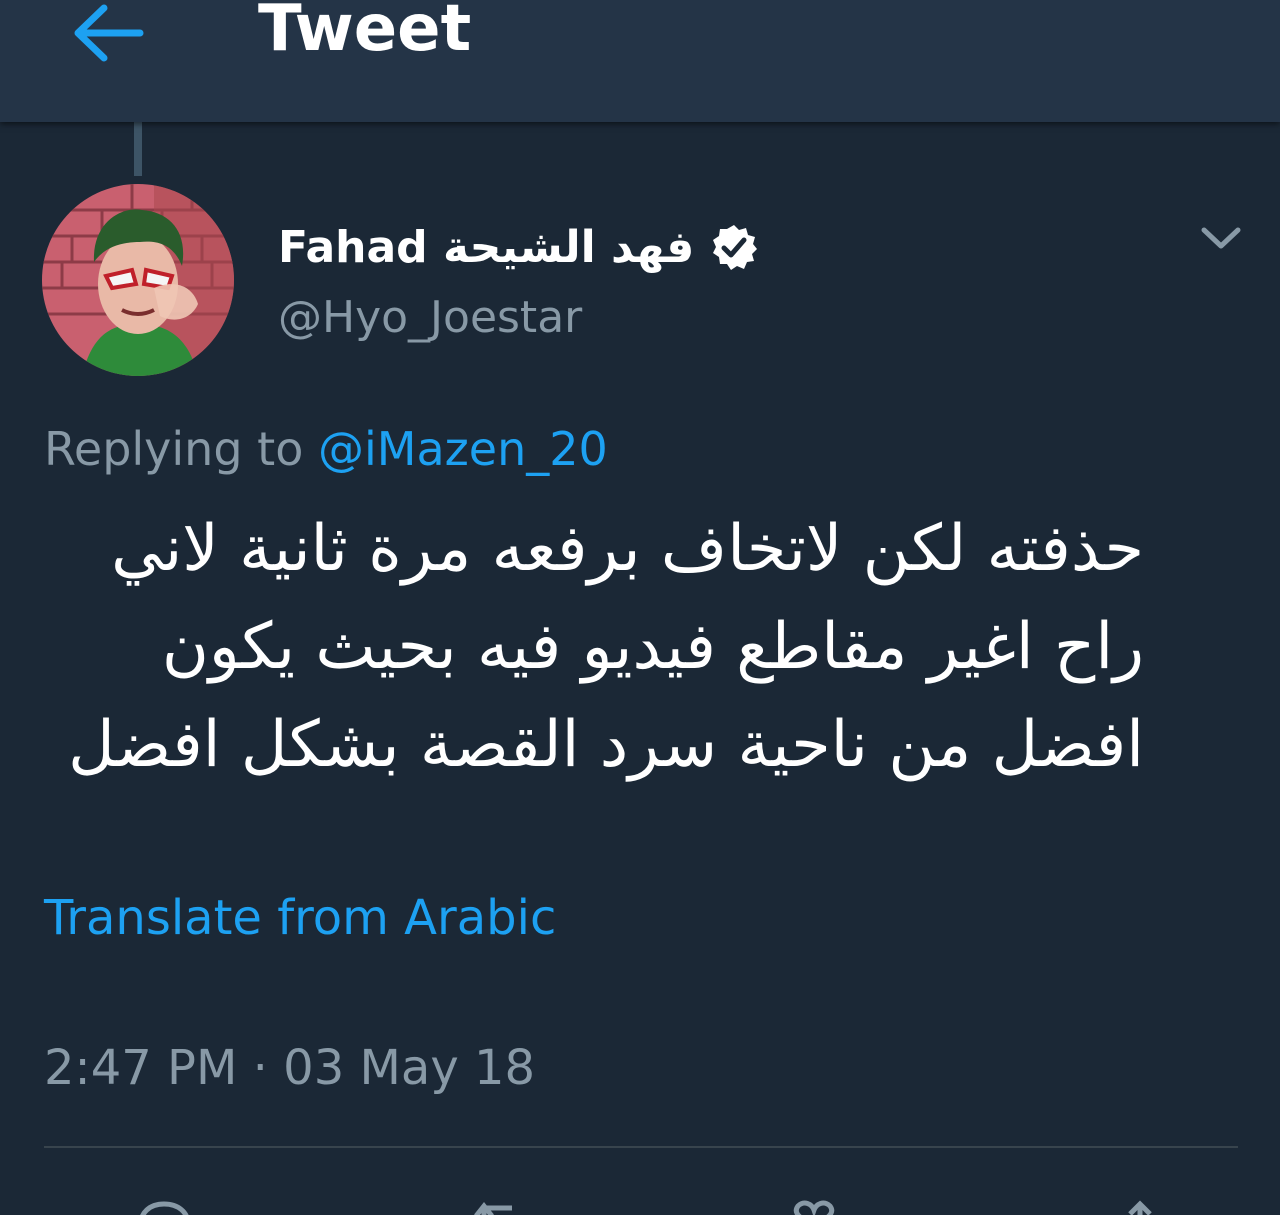 This screenshot has height=1215, width=1280. Describe the element at coordinates (486, 247) in the screenshot. I see `author-display-name: Fahad فهد الشيحة` at that location.